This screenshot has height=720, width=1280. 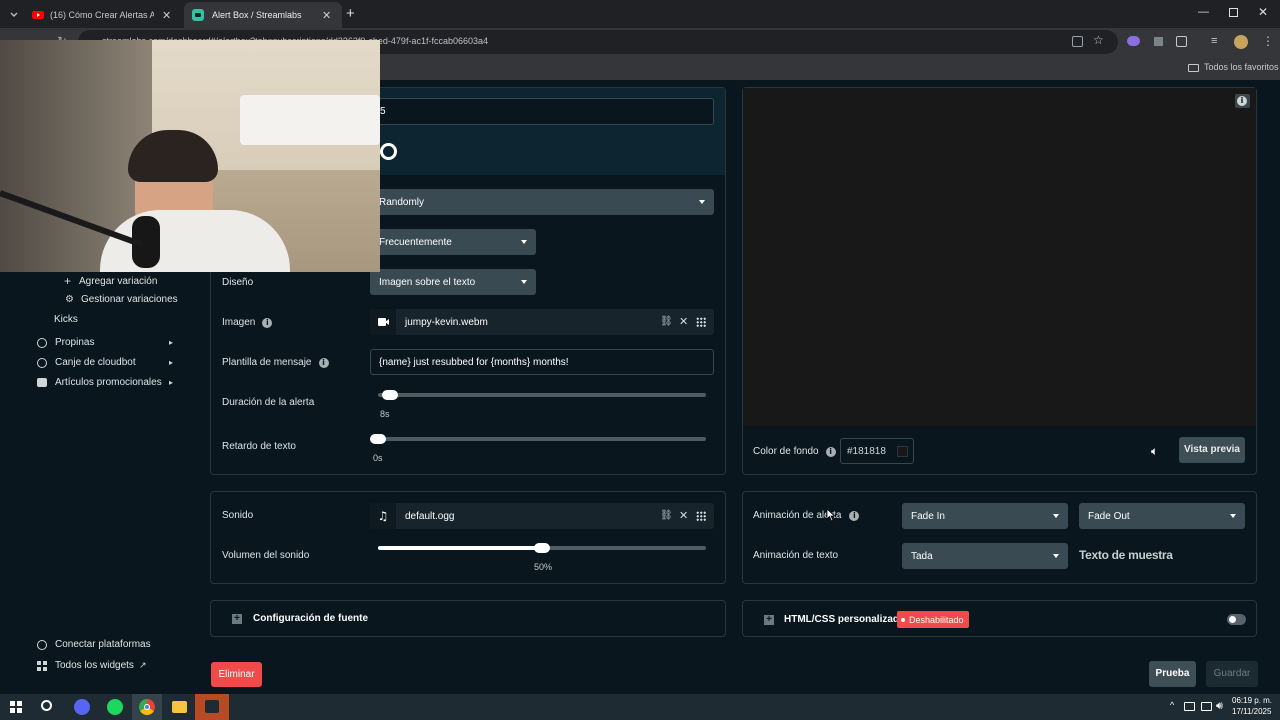 What do you see at coordinates (108, 382) in the screenshot?
I see `sidebar-item-label: Artículos promocionales` at bounding box center [108, 382].